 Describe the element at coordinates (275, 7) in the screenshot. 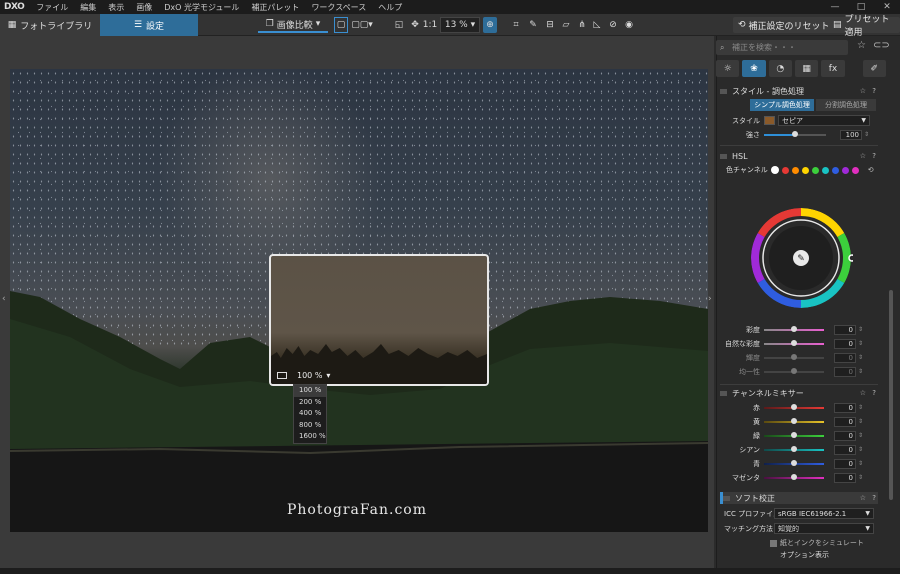

I see `menu-palettes: 補正パレット` at that location.